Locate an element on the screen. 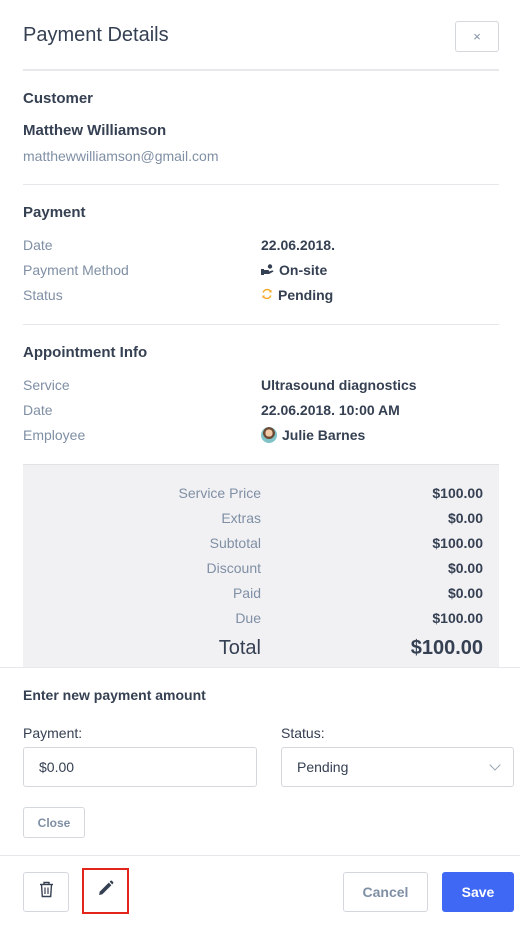 This screenshot has width=520, height=926. customer-name: Matthew Williamson is located at coordinates (95, 130).